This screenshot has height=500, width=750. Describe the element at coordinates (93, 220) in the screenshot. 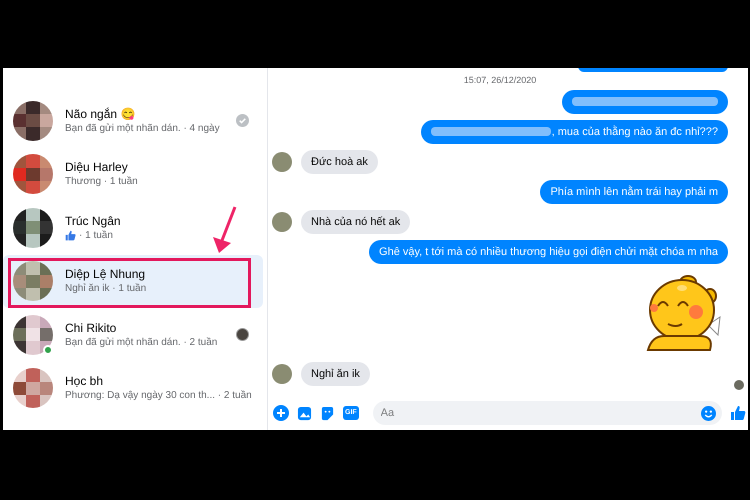

I see `contact-name: Trúc Ngân` at that location.